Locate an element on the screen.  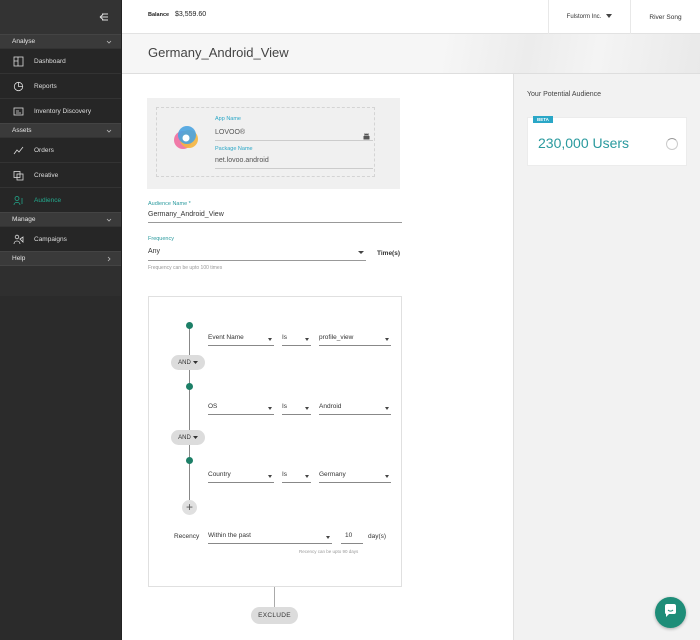
loading-spinner-icon is located at coordinates (672, 144).